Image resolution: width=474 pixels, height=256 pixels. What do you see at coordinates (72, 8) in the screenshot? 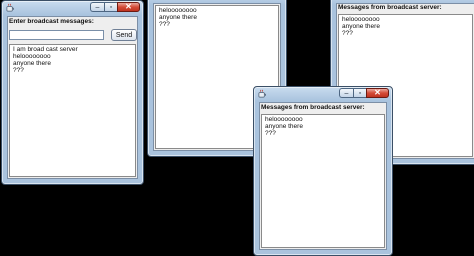
I see `server-window-titlebar: – ▫ ✕` at bounding box center [72, 8].